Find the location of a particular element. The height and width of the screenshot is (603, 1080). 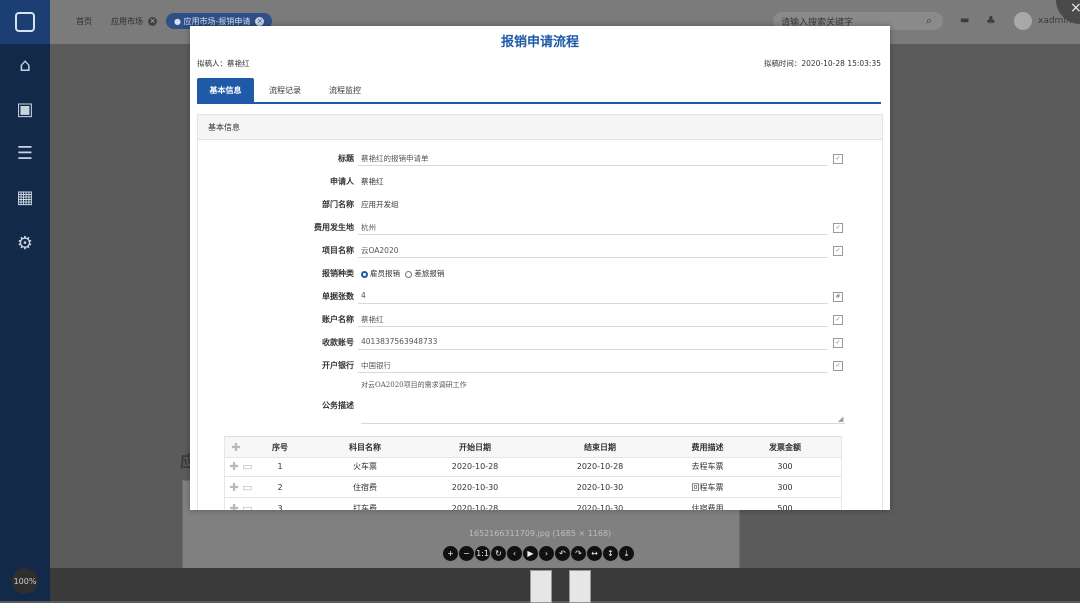

viewer-toolbar: + − 1:1 ↻ ‹ ▶ › ↶ ↷ ↔ ↕ ⤓ is located at coordinates (538, 554).